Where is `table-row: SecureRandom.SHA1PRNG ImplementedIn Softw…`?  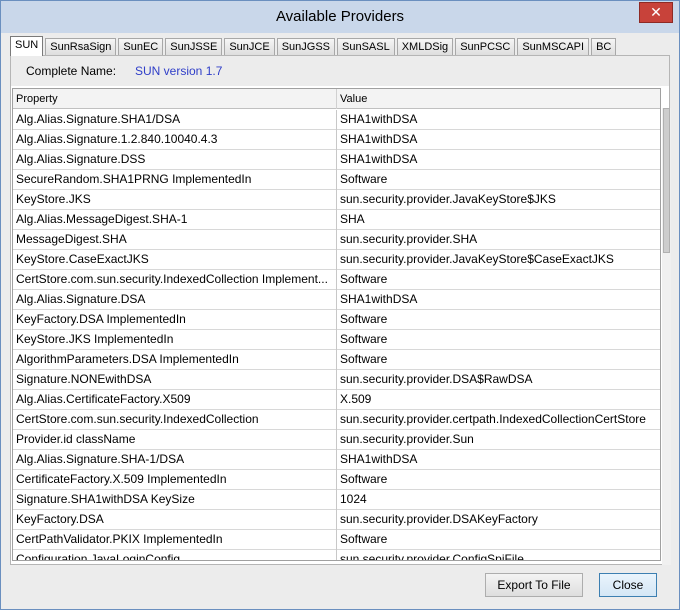 table-row: SecureRandom.SHA1PRNG ImplementedIn Softw… is located at coordinates (336, 180).